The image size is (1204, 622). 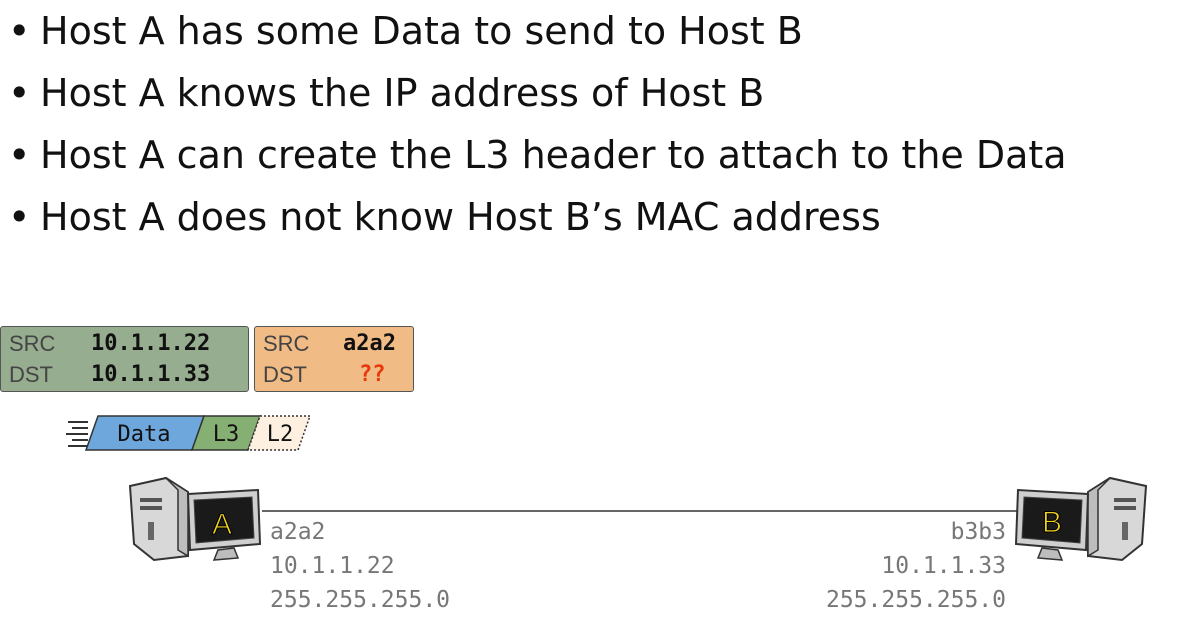 What do you see at coordinates (332, 566) in the screenshot?
I see `host-a-ip: 10.1.1.22` at bounding box center [332, 566].